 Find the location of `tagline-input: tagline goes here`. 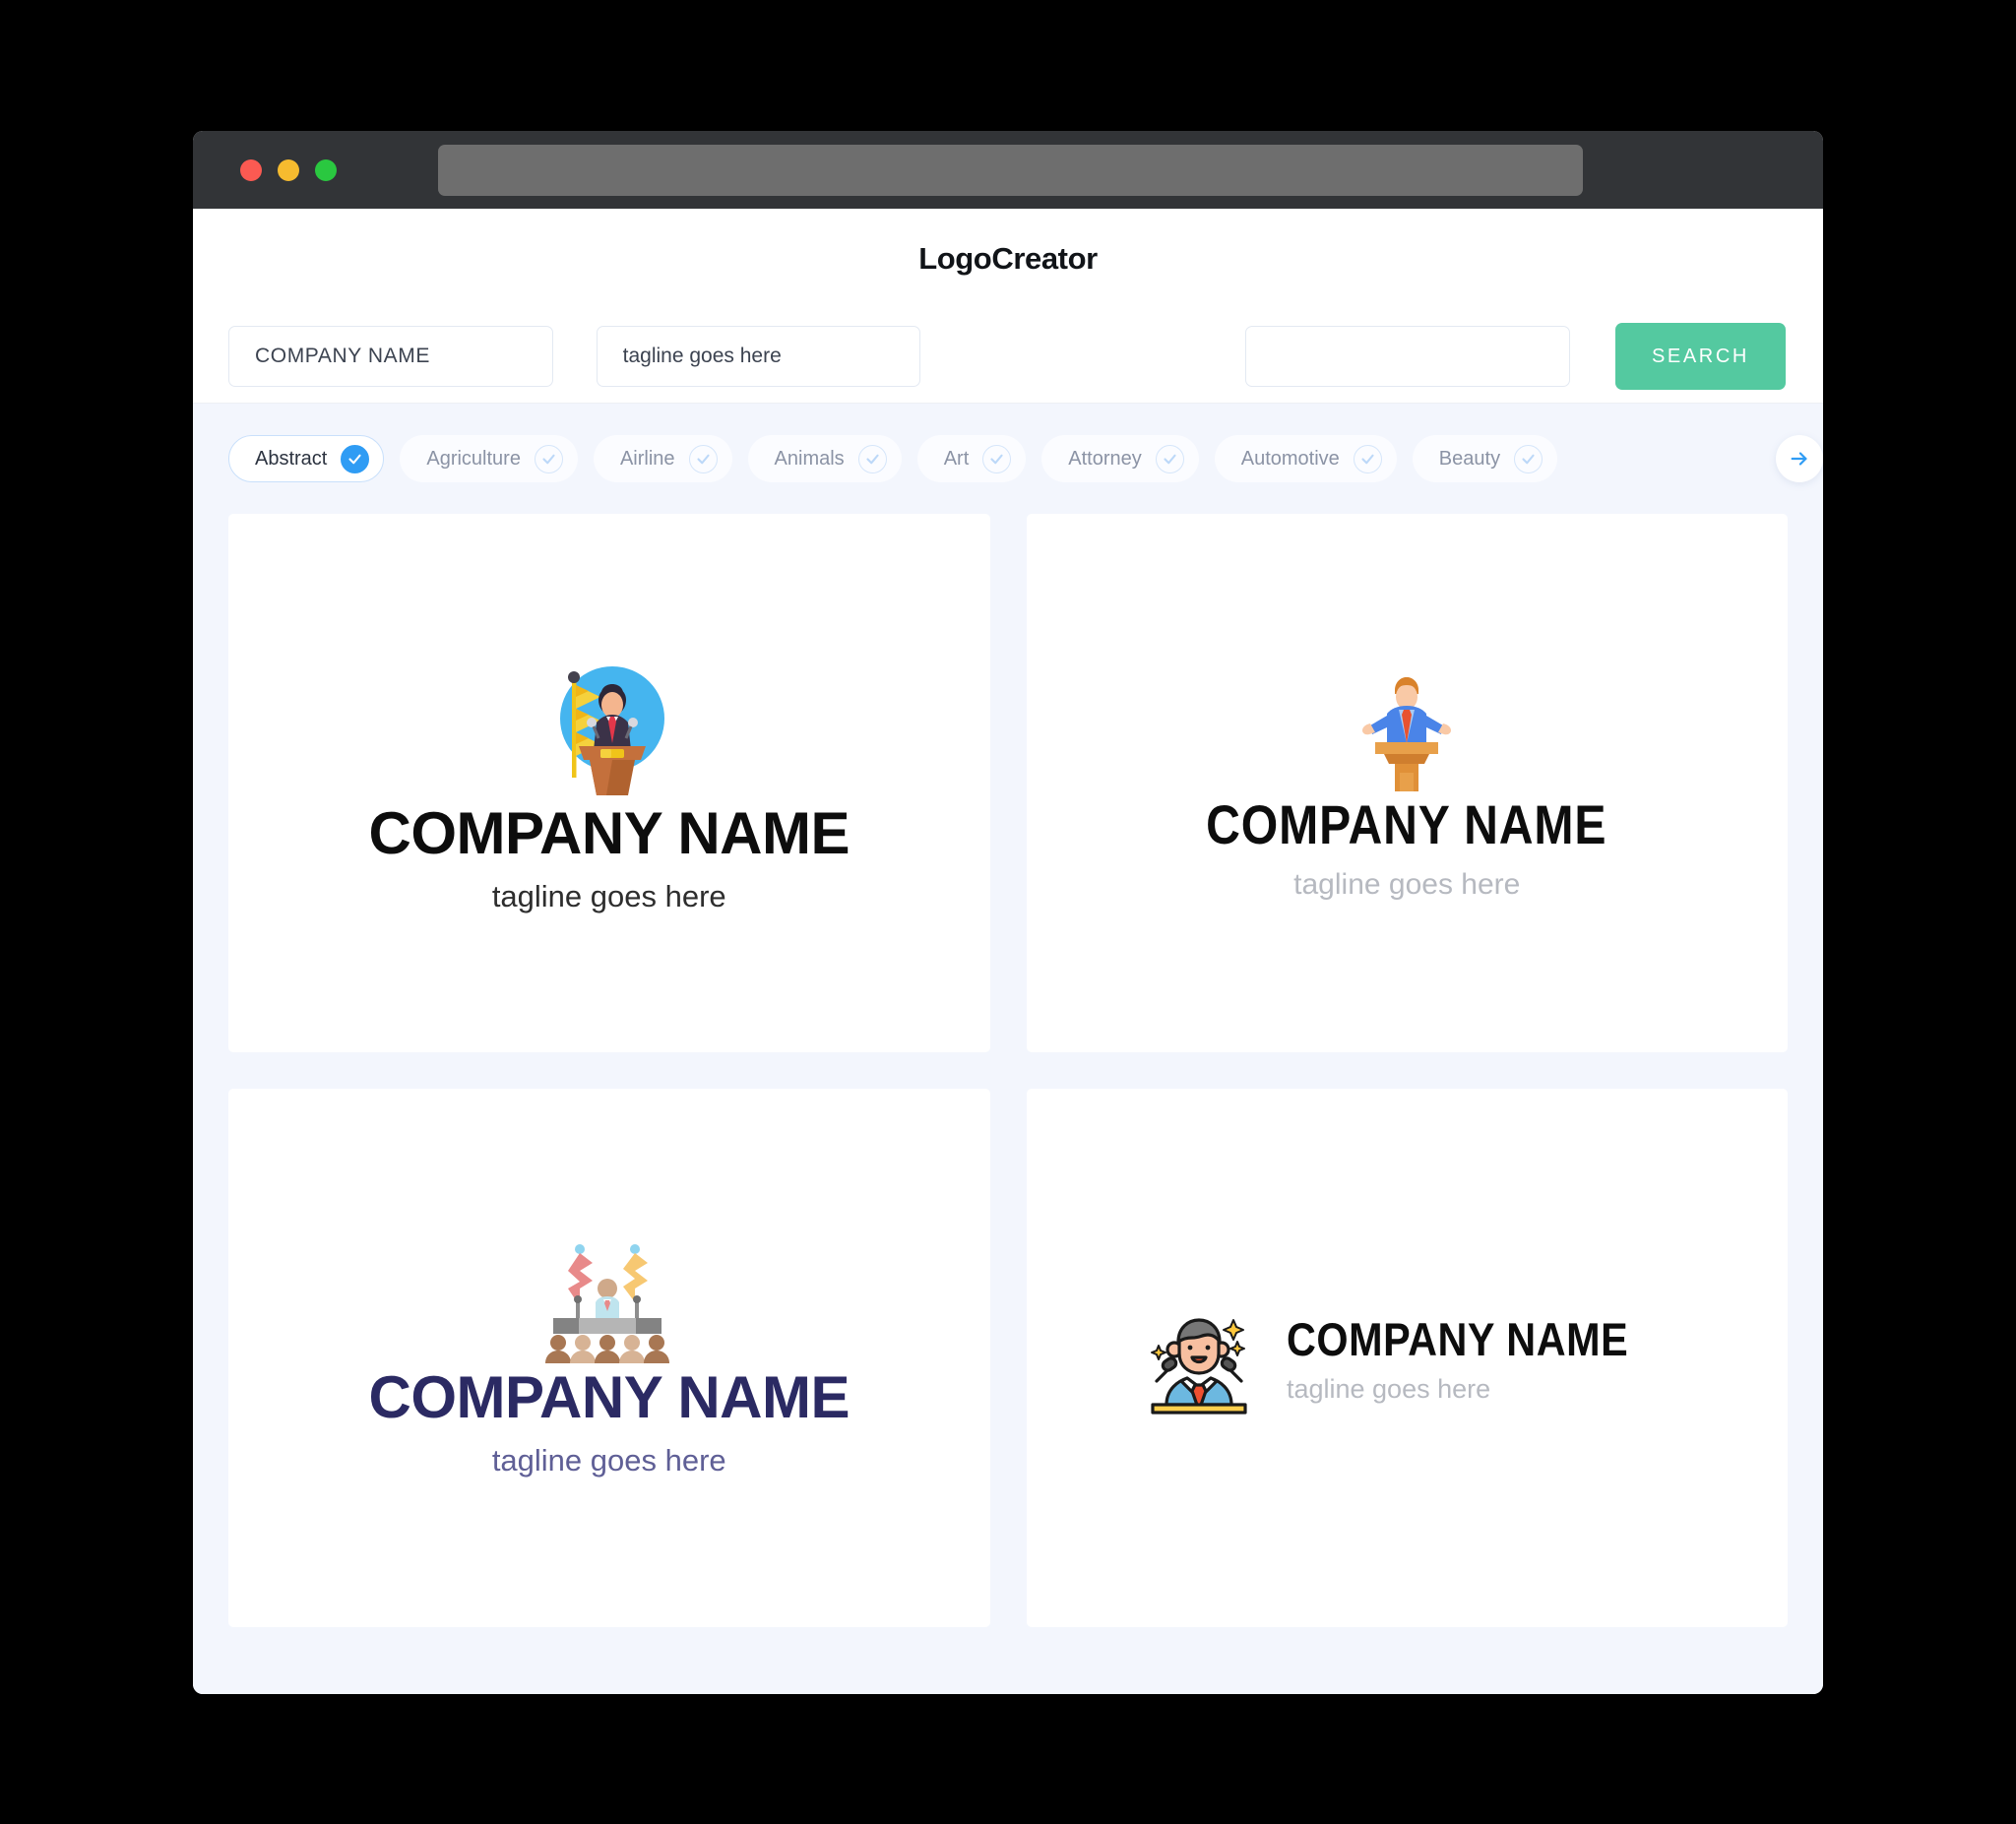

tagline-input: tagline goes here is located at coordinates (758, 356).